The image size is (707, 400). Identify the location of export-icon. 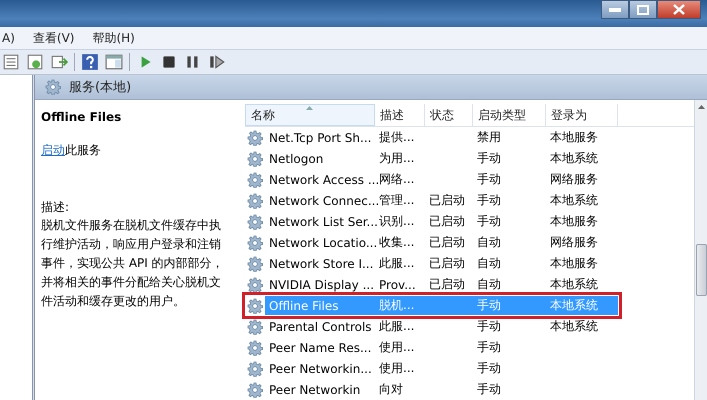
(59, 62).